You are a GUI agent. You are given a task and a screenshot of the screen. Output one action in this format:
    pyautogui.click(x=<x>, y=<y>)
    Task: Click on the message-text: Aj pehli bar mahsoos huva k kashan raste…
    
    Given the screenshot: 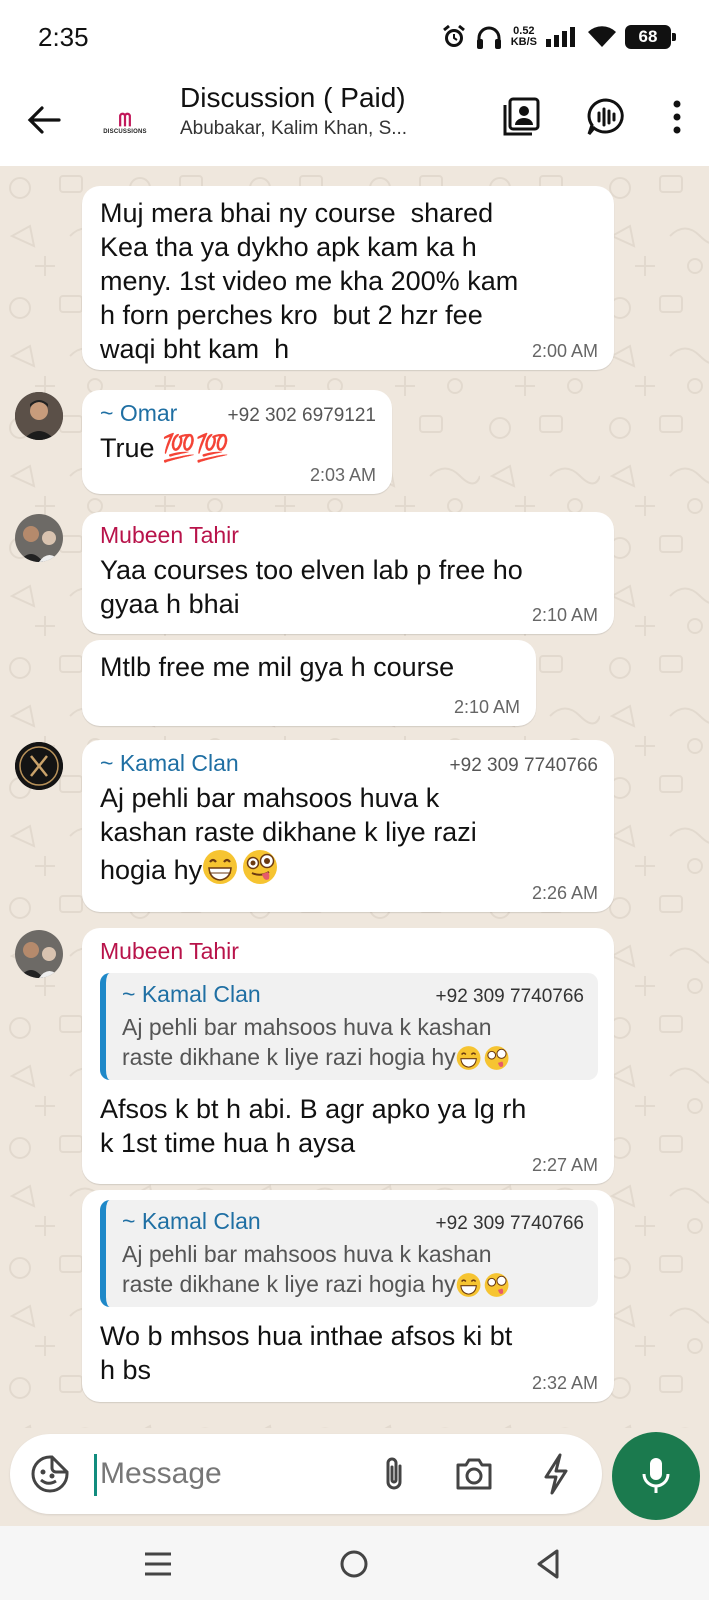 What is the action you would take?
    pyautogui.click(x=288, y=834)
    